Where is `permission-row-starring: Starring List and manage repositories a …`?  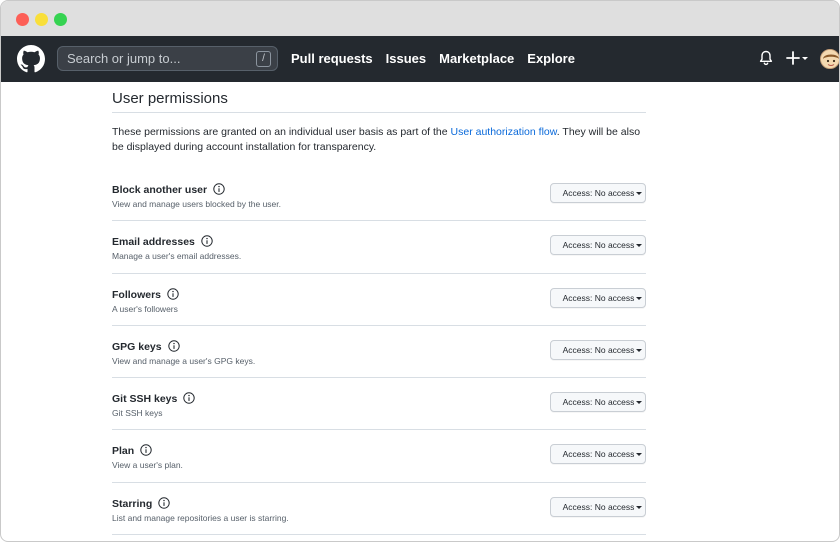 permission-row-starring: Starring List and manage repositories a … is located at coordinates (379, 509).